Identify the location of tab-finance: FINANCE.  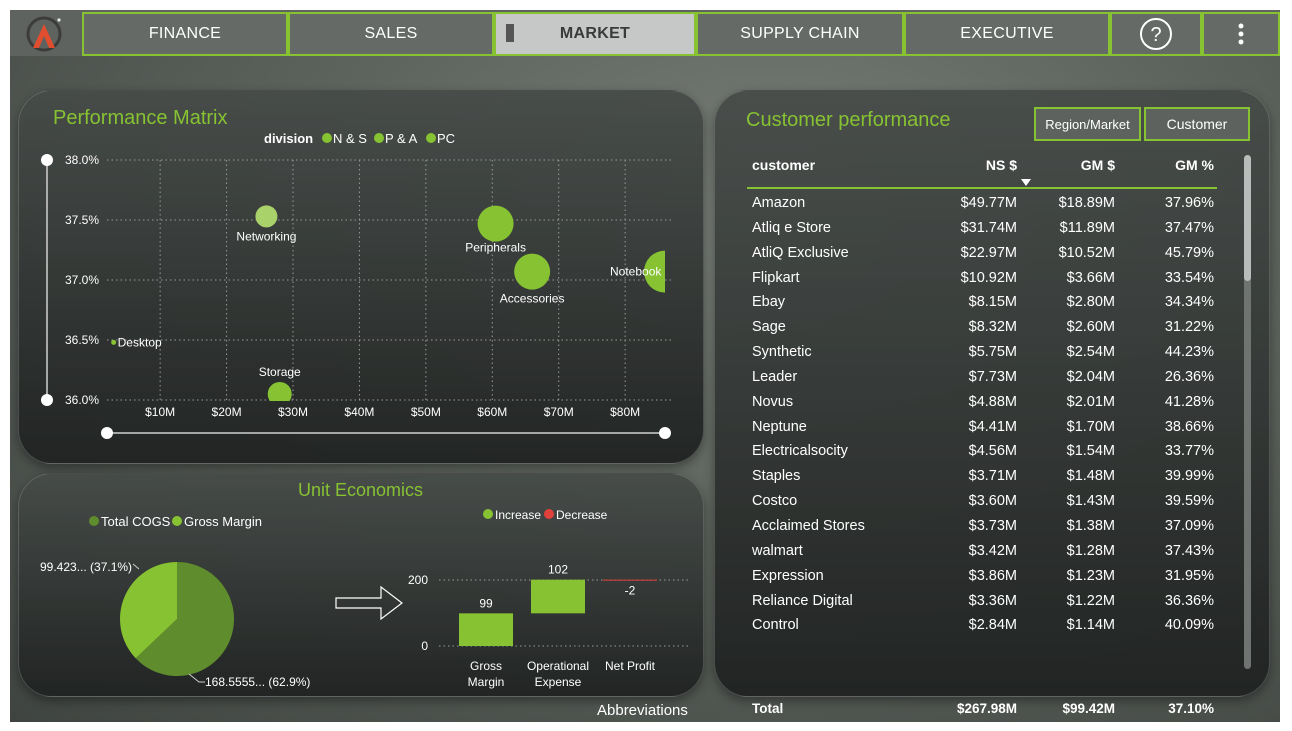
(185, 34).